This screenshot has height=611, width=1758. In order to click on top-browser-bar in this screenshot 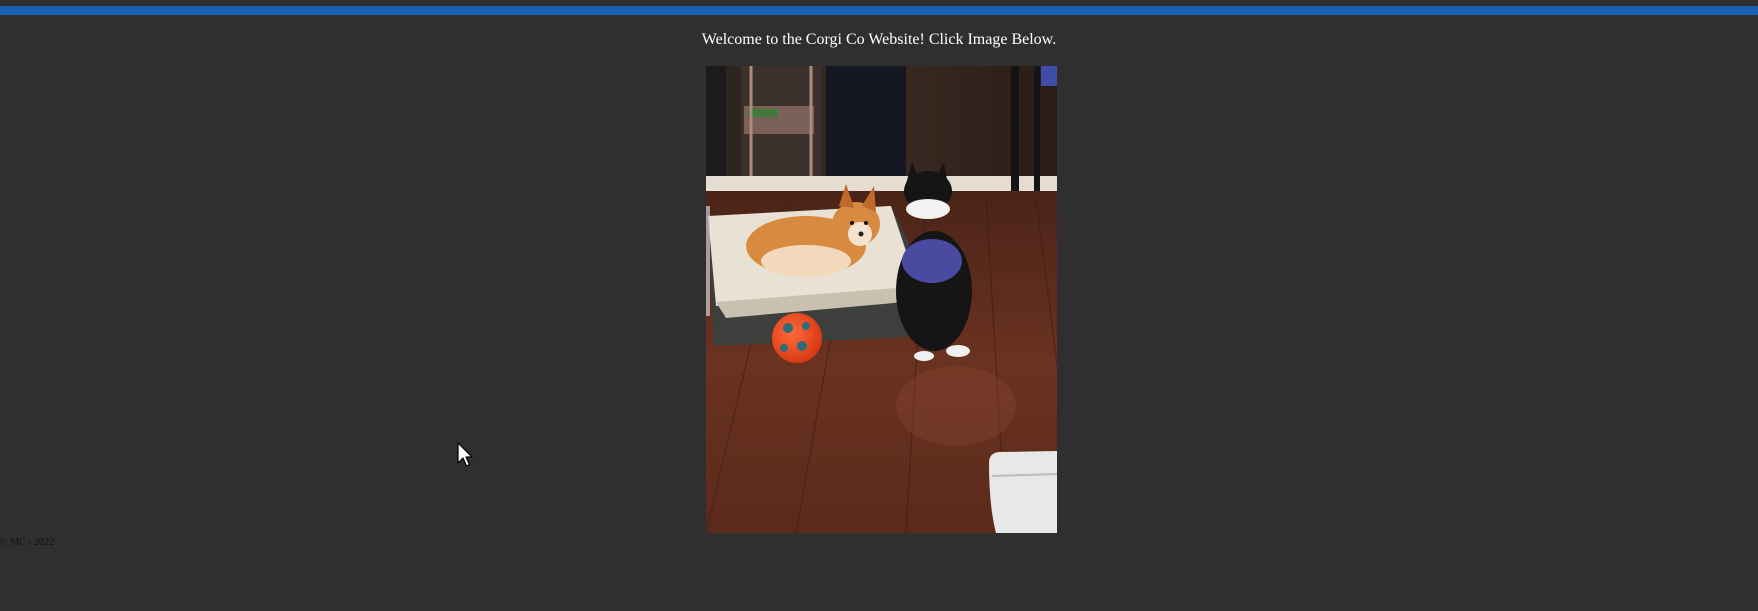, I will do `click(879, 9)`.